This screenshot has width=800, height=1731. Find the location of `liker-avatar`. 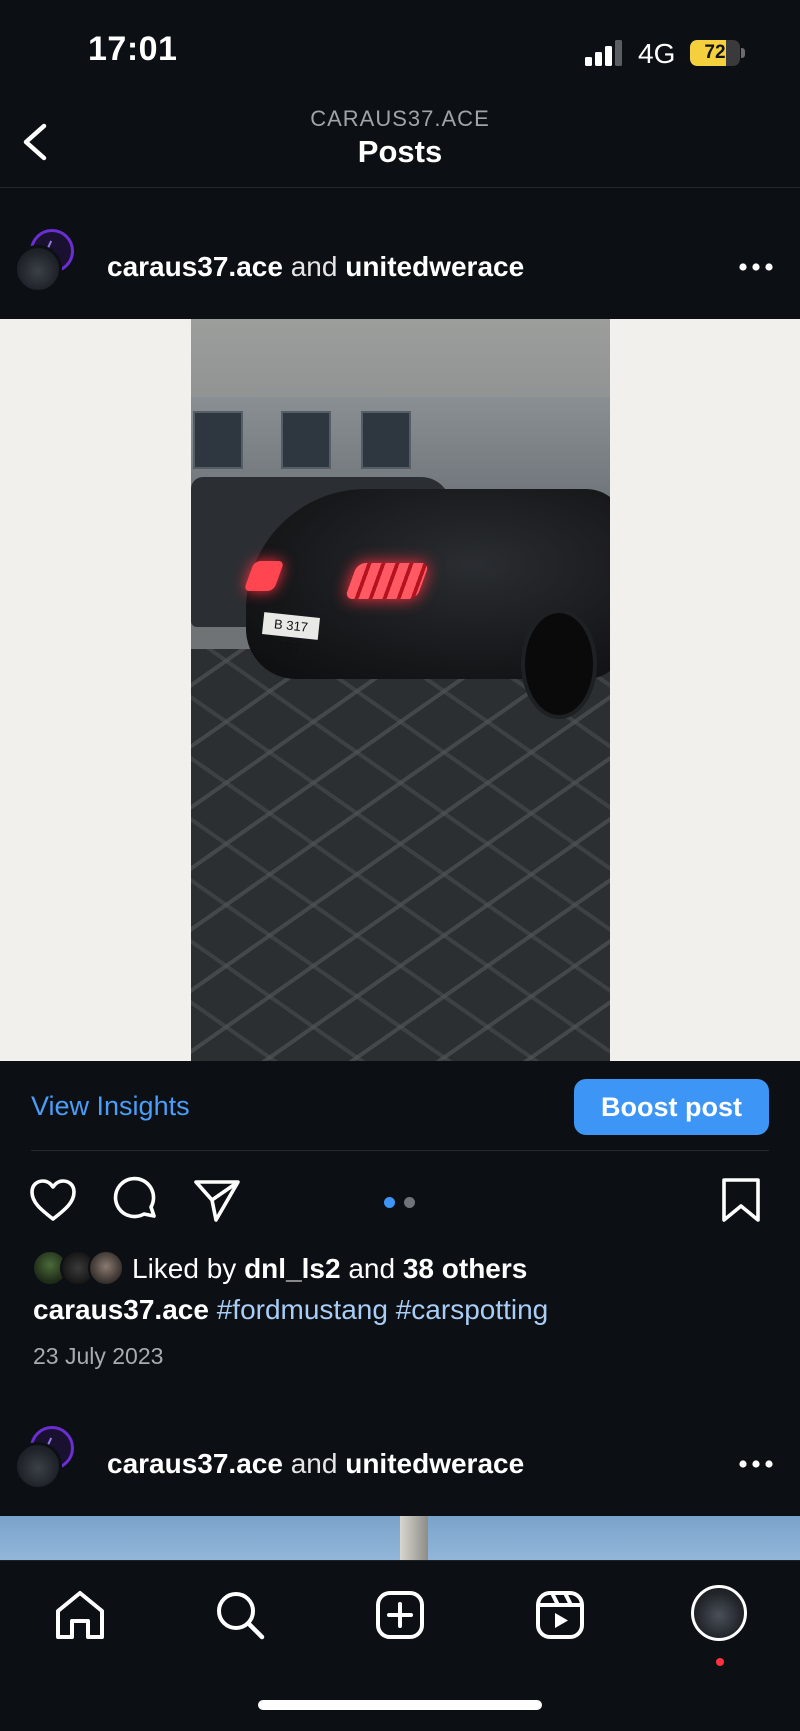

liker-avatar is located at coordinates (106, 1268).